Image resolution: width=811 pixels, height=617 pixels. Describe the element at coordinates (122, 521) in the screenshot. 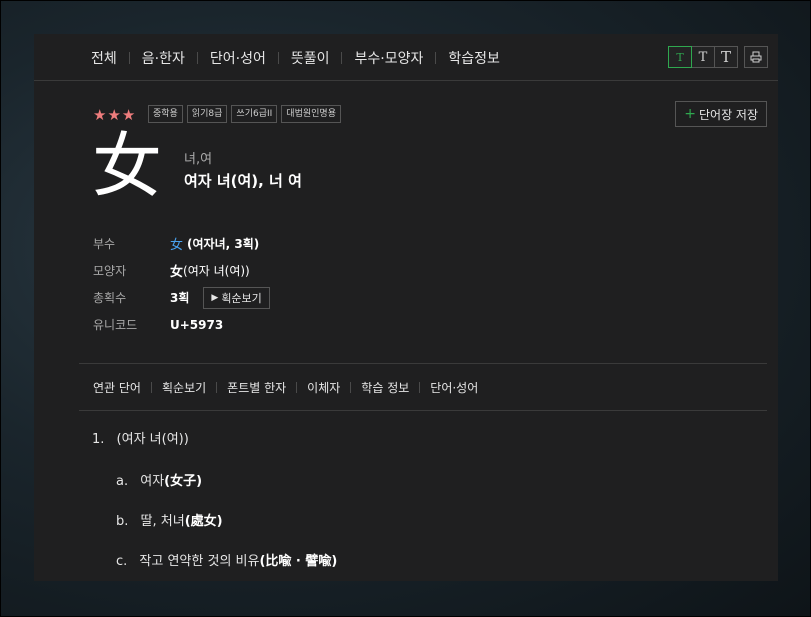

I see `sub-letter: b.` at that location.